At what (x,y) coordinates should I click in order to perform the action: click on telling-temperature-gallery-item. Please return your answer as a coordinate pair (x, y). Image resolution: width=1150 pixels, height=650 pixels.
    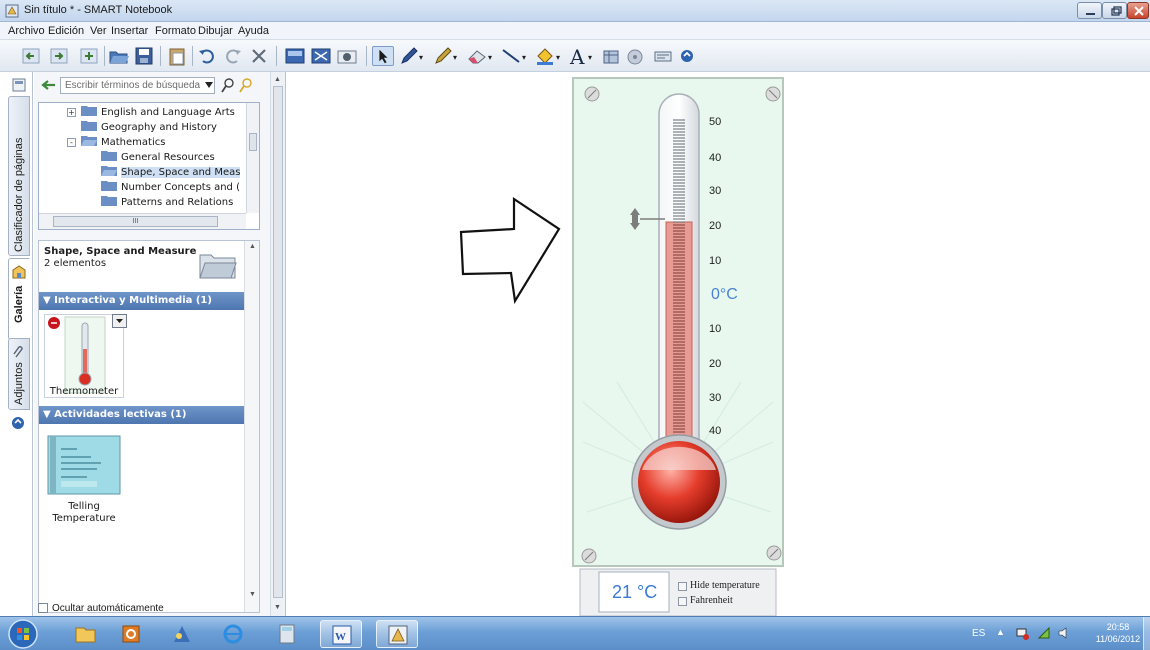
    Looking at the image, I should click on (84, 466).